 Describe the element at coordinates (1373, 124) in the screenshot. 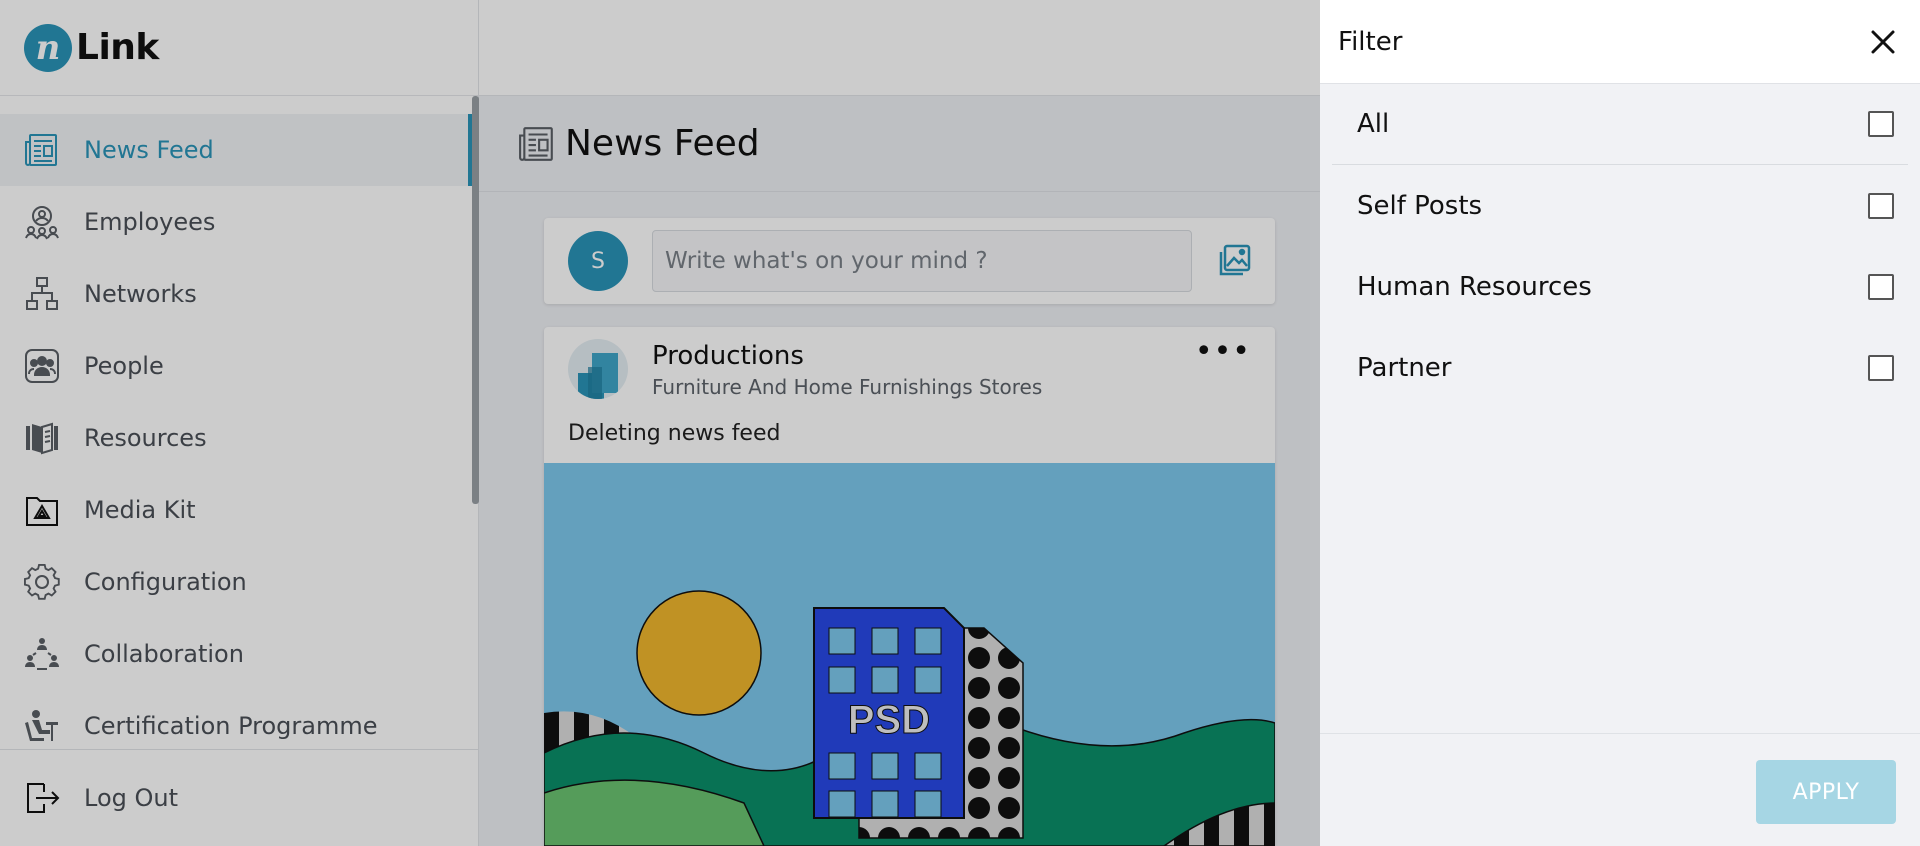

I see `filter-option-label: All` at that location.